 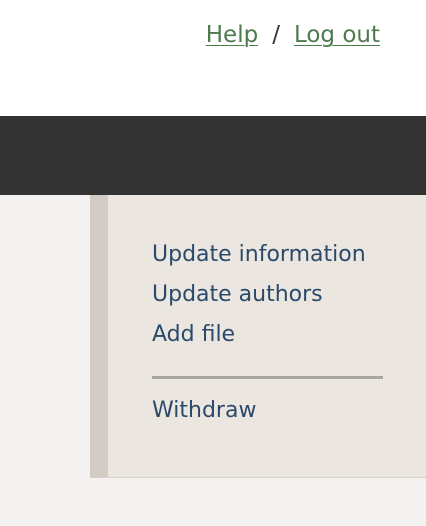 What do you see at coordinates (337, 35) in the screenshot?
I see `logout-link: Log out` at bounding box center [337, 35].